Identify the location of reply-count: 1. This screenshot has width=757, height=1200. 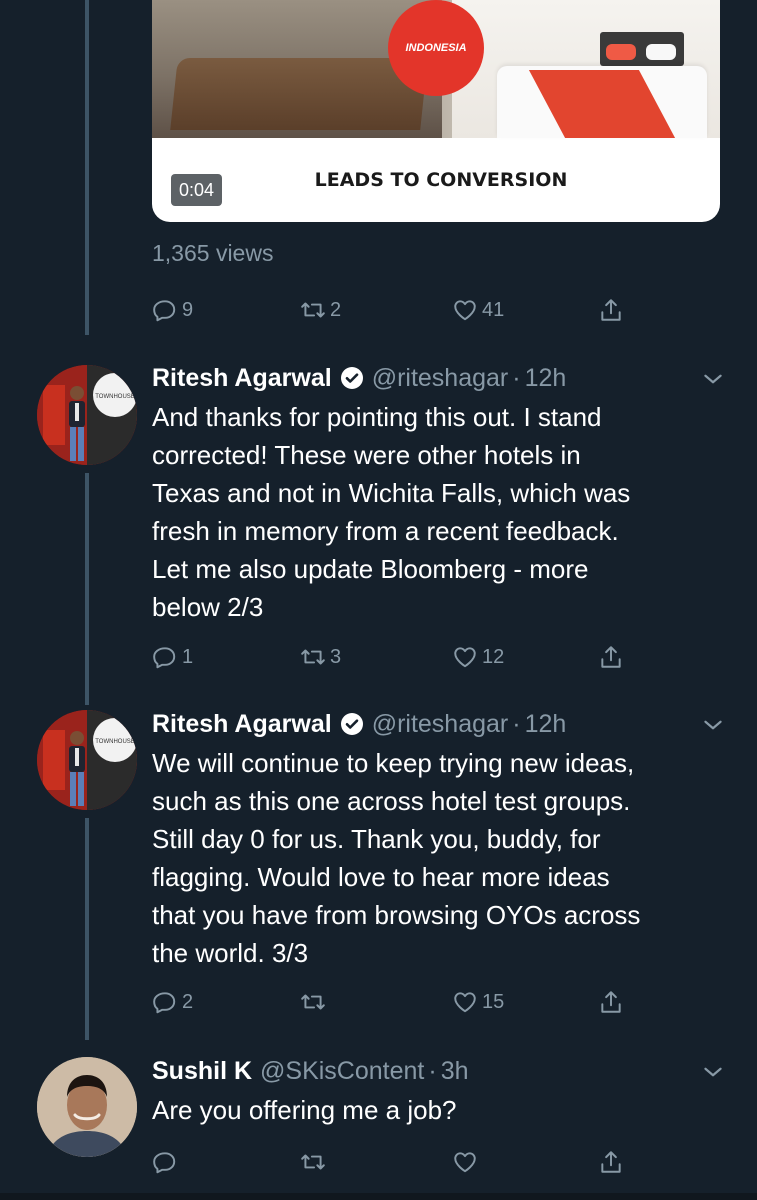
(188, 656).